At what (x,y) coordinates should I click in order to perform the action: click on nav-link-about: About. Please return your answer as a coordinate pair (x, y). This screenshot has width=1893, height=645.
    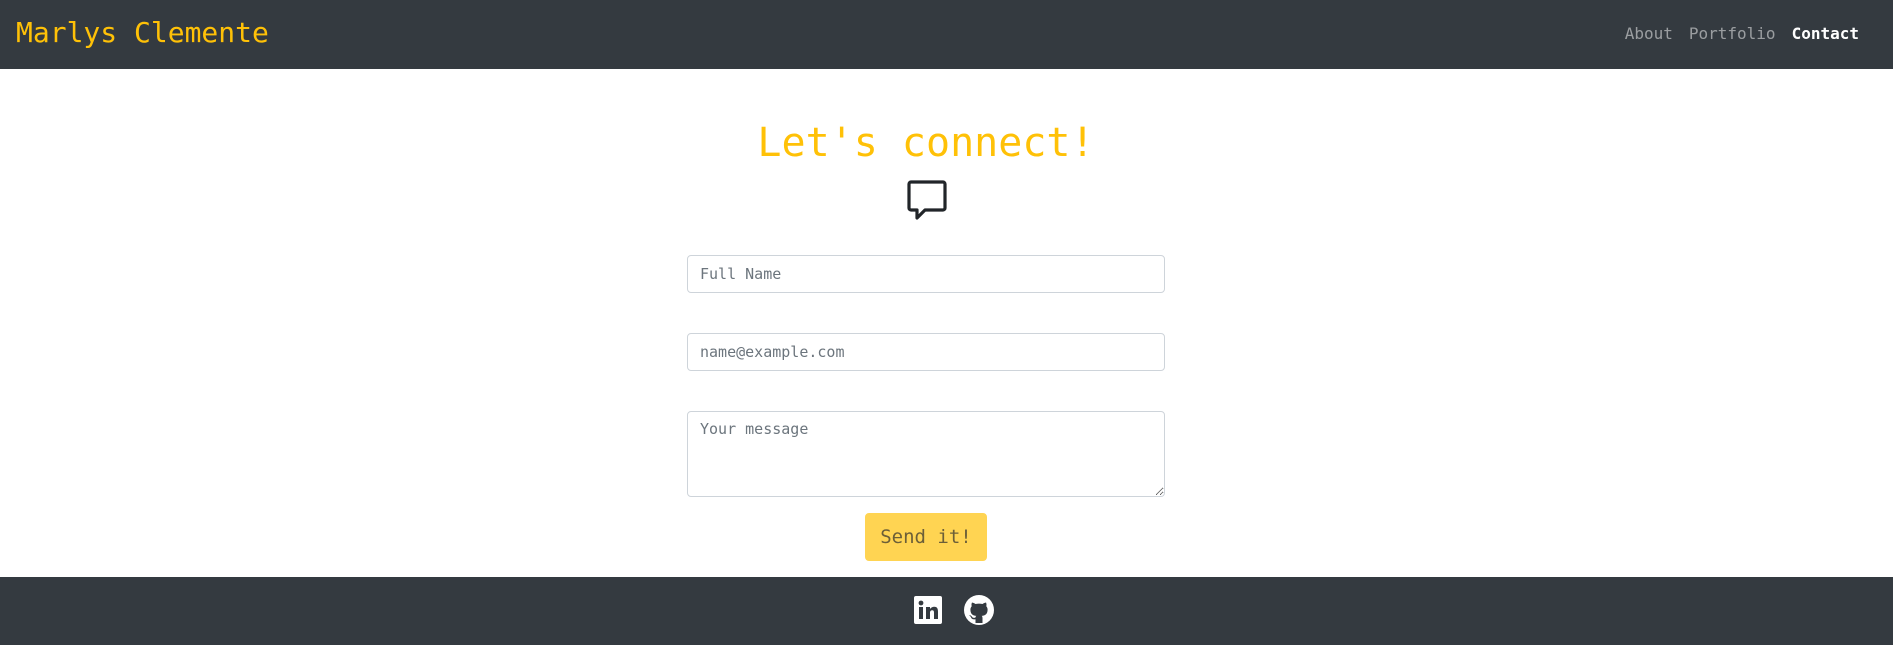
    Looking at the image, I should click on (1649, 34).